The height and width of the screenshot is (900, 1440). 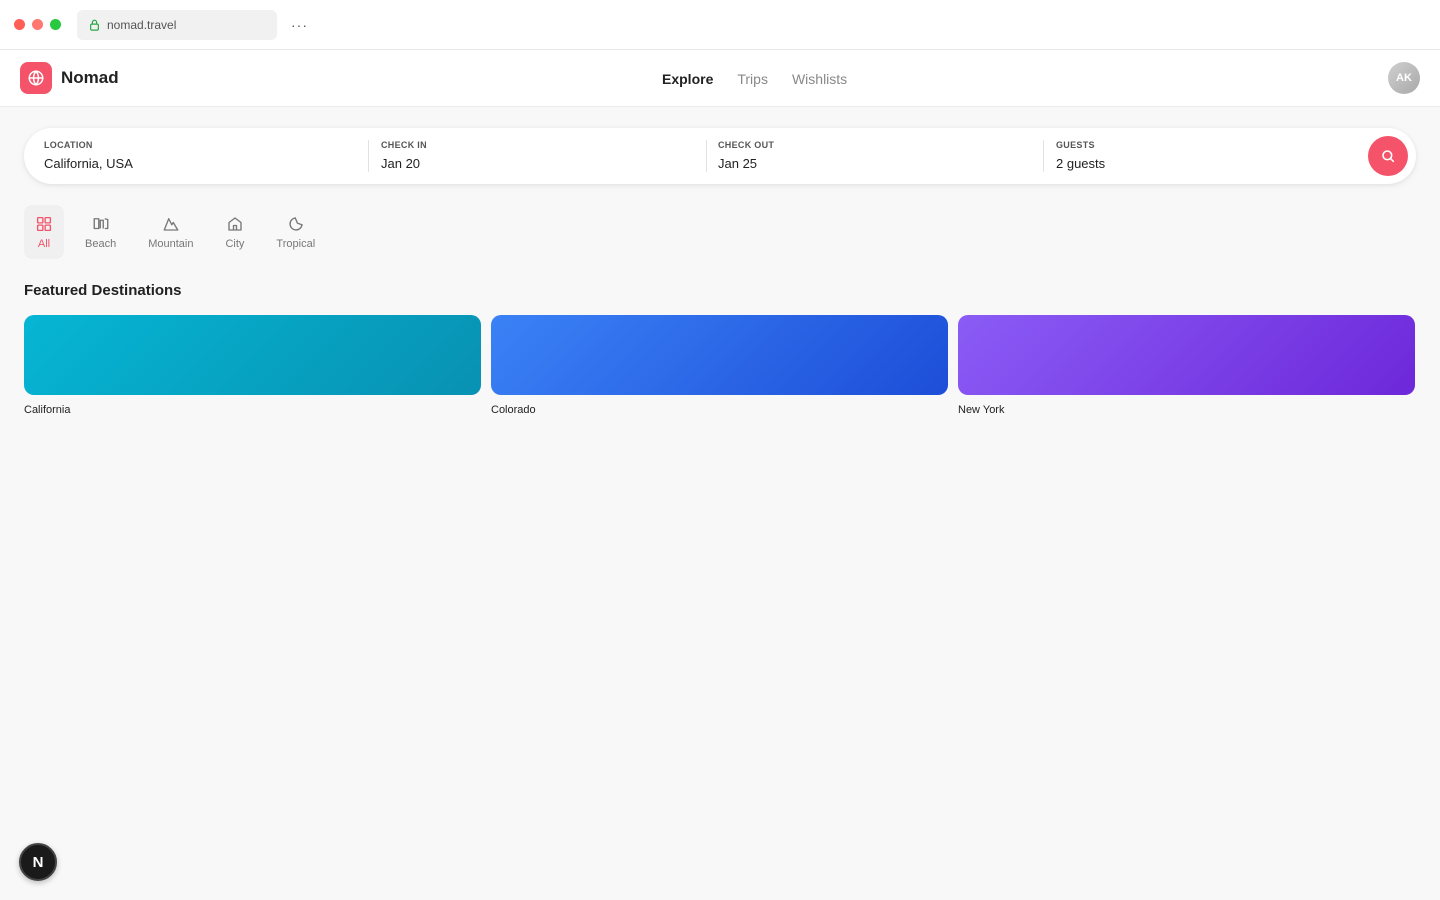 I want to click on destination-cards: California Colorado New York, so click(x=719, y=365).